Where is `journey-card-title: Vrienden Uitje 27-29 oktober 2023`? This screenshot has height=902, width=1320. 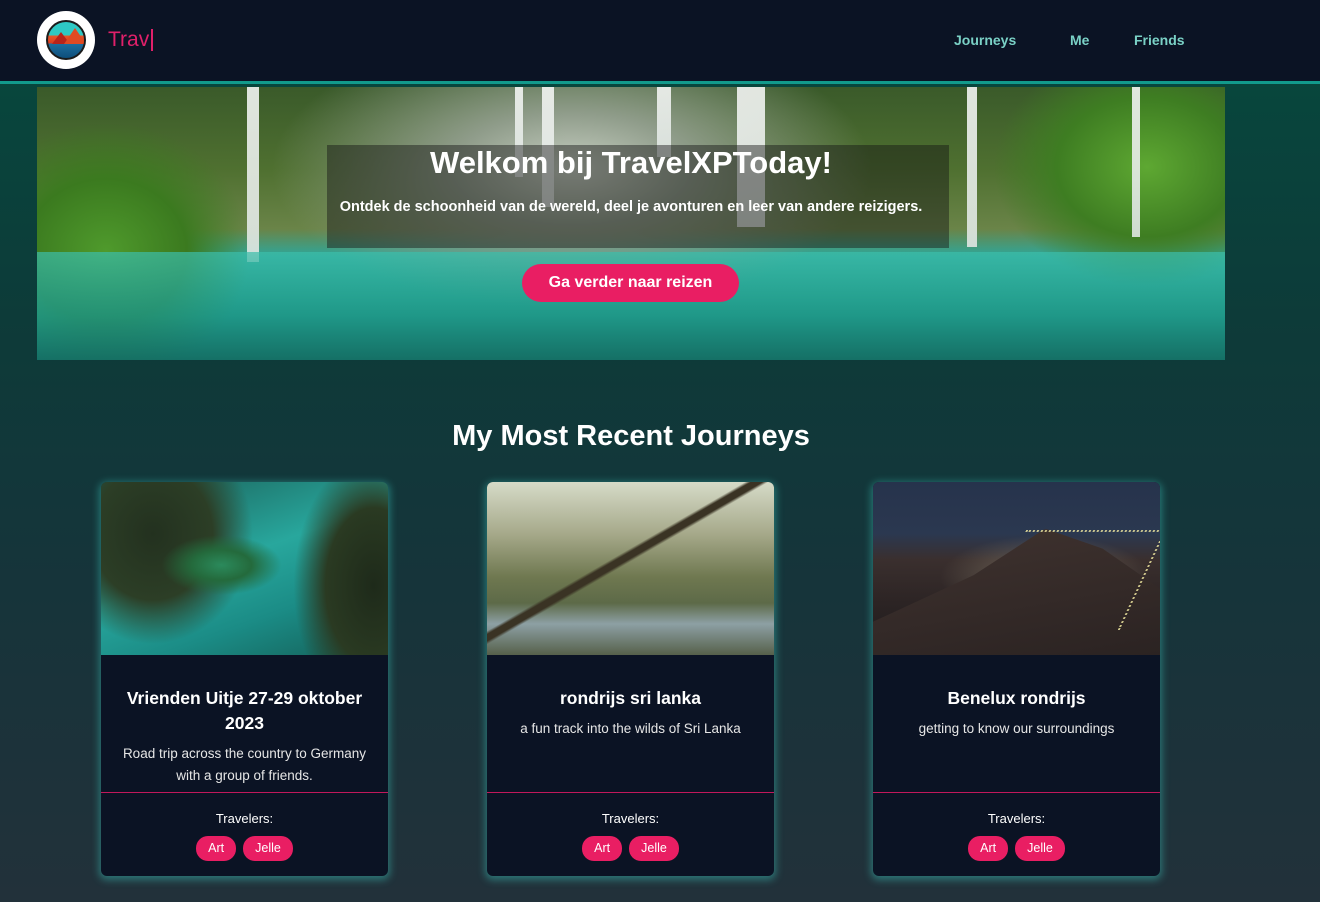
journey-card-title: Vrienden Uitje 27-29 oktober 2023 is located at coordinates (244, 710).